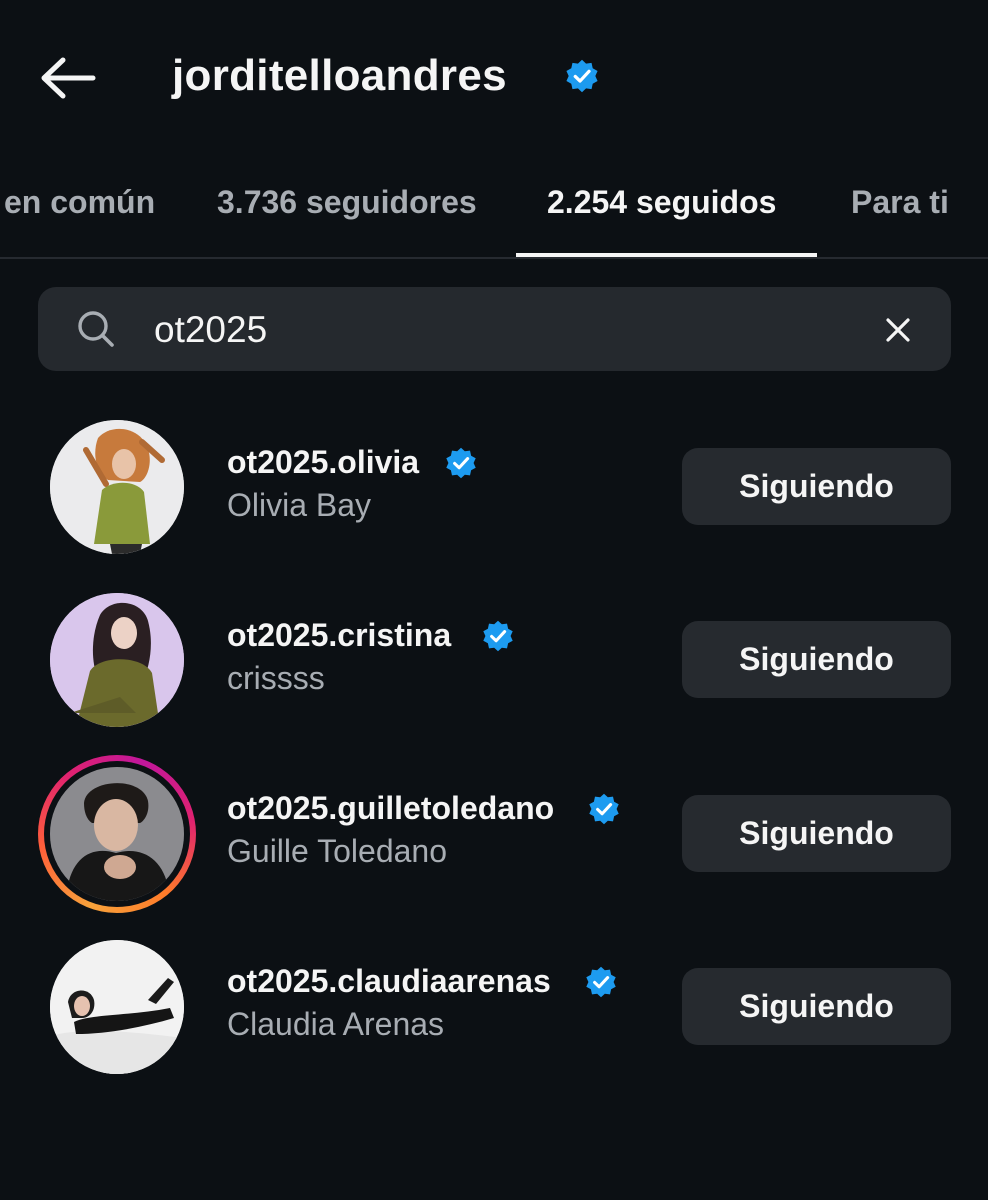  I want to click on username: ot2025.olivia, so click(323, 462).